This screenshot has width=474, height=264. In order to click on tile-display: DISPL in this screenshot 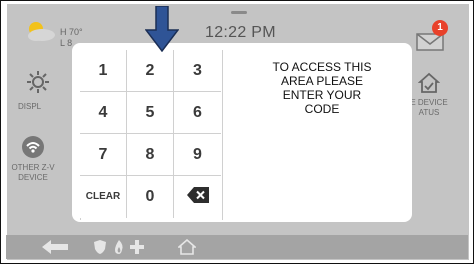, I will do `click(38, 90)`.